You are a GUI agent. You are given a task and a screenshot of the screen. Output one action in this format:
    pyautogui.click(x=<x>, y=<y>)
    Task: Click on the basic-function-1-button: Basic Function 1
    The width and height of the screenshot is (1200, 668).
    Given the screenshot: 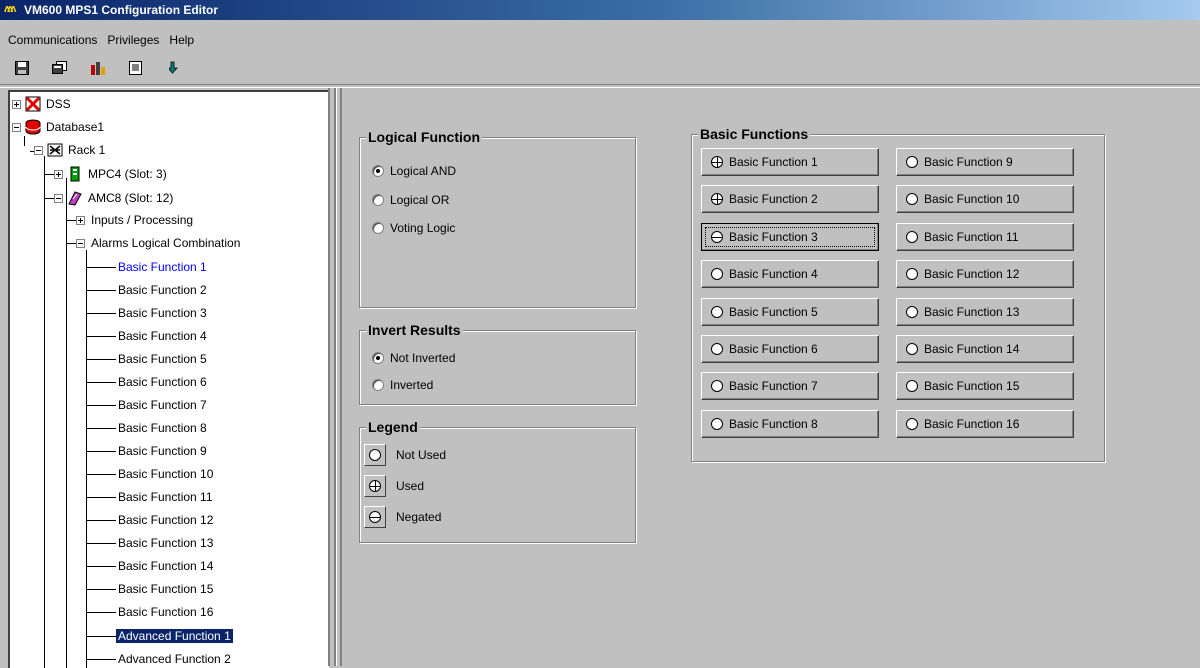 What is the action you would take?
    pyautogui.click(x=790, y=162)
    